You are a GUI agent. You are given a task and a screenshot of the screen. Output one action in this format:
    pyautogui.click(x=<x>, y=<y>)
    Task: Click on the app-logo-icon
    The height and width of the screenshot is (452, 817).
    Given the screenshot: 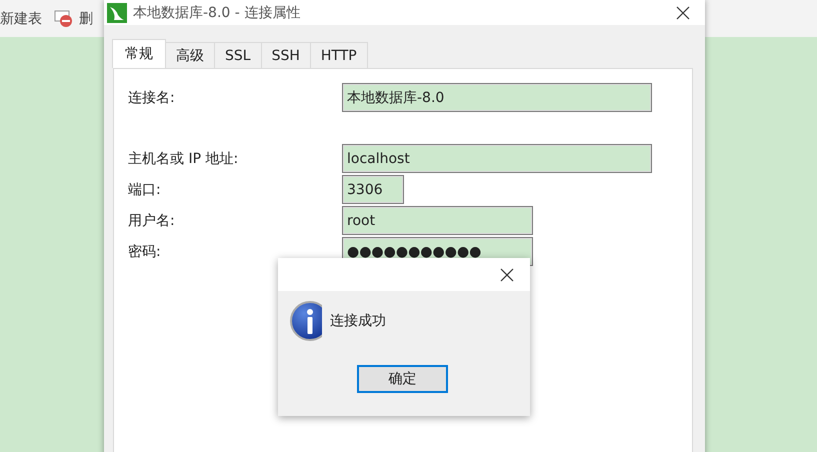 What is the action you would take?
    pyautogui.click(x=117, y=12)
    